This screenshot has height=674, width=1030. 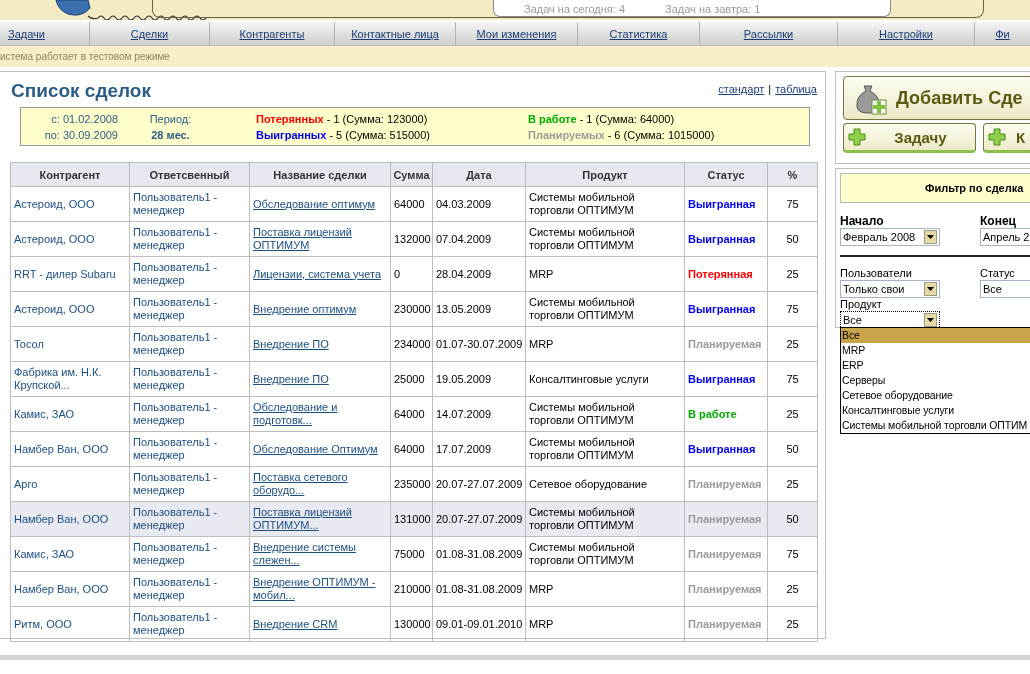 What do you see at coordinates (741, 89) in the screenshot?
I see `view-link: стандарт` at bounding box center [741, 89].